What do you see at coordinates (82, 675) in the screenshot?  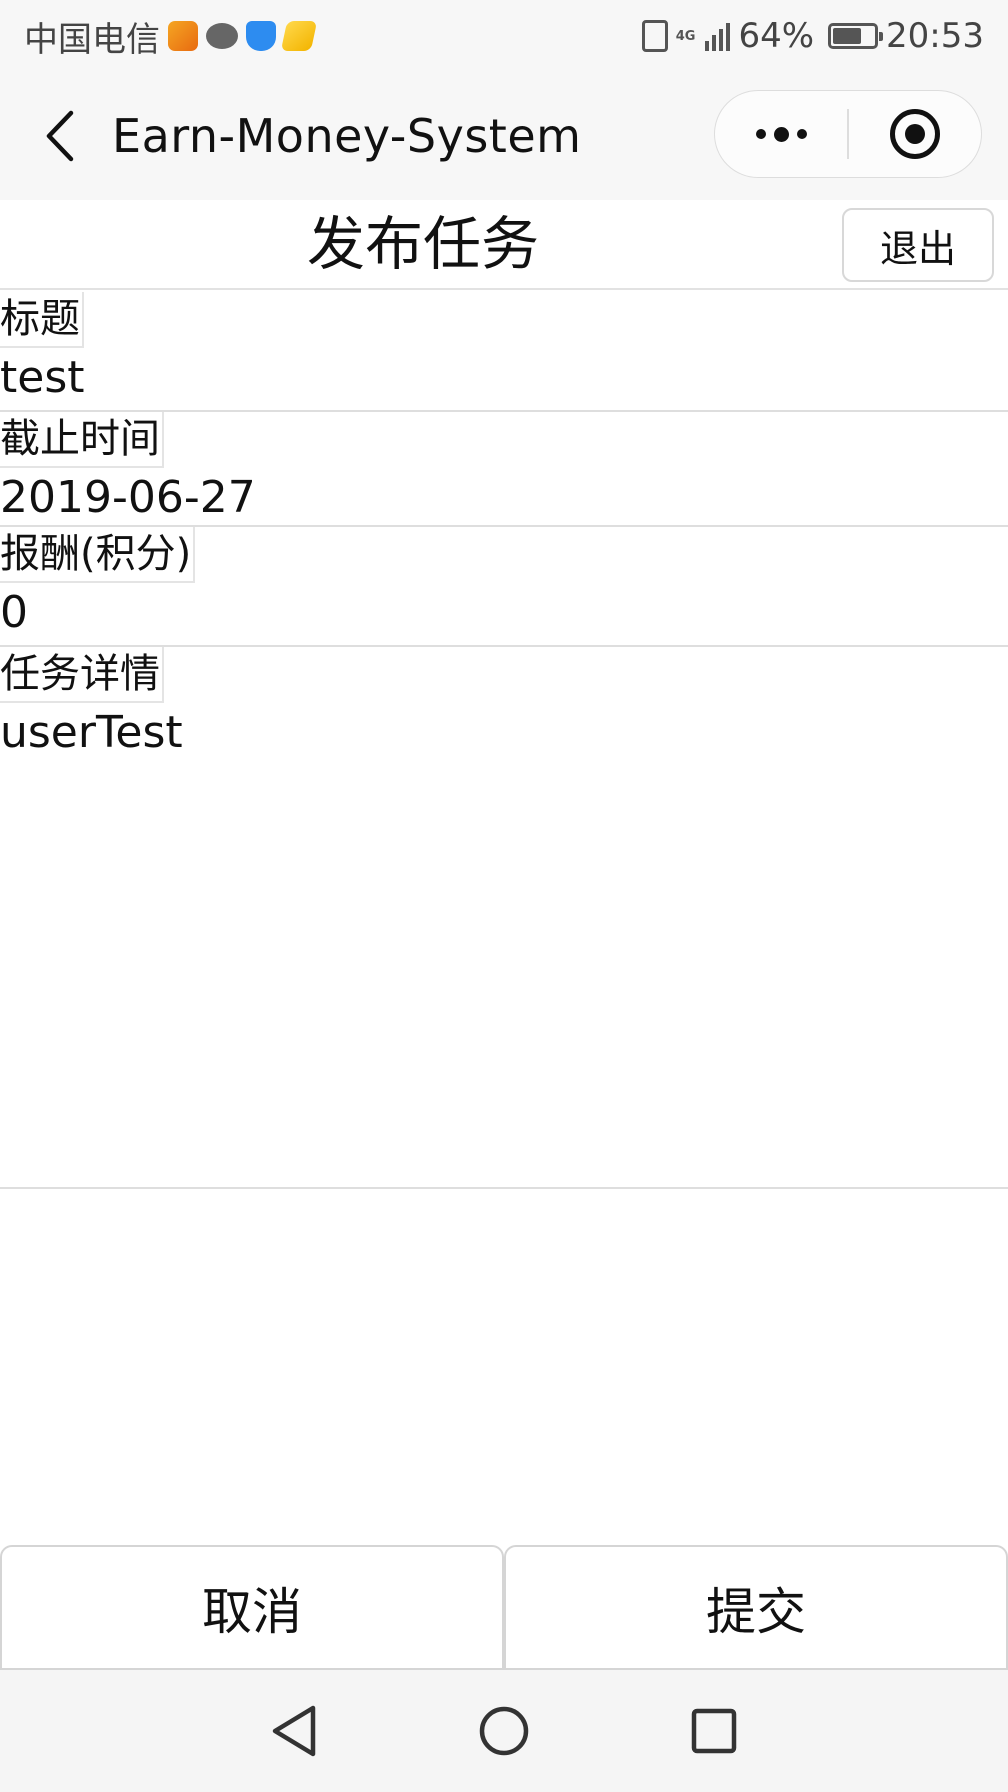 I see `detail-label: 任务详情` at bounding box center [82, 675].